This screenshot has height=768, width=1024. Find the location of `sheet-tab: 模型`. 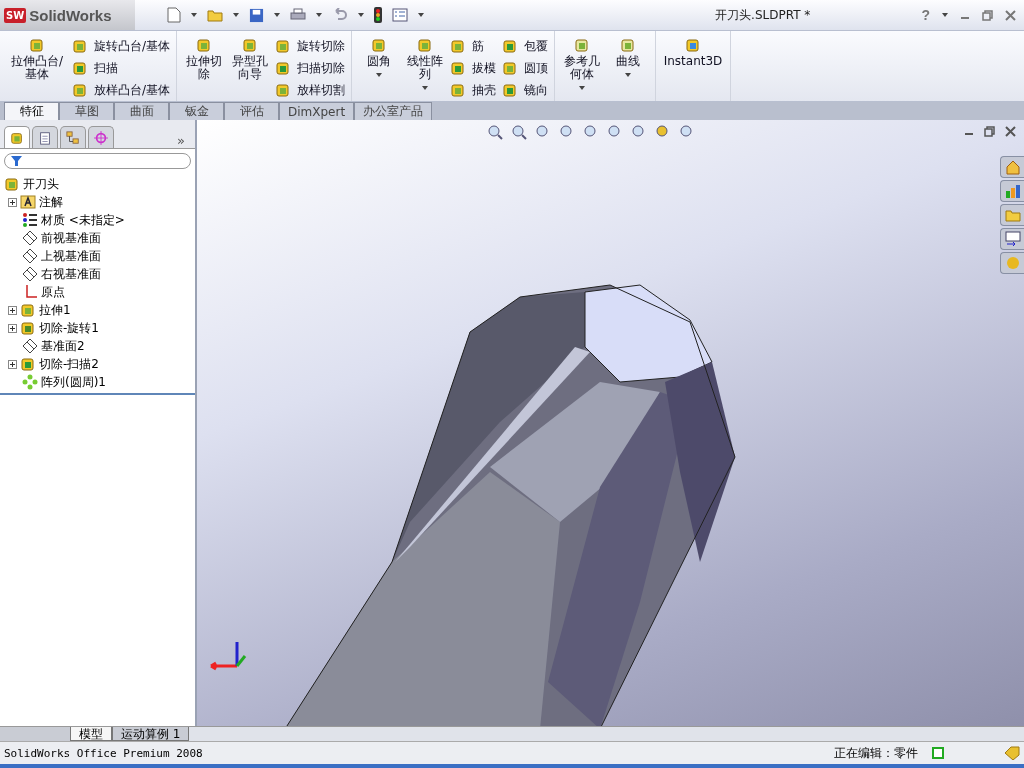

sheet-tab: 模型 is located at coordinates (91, 734).